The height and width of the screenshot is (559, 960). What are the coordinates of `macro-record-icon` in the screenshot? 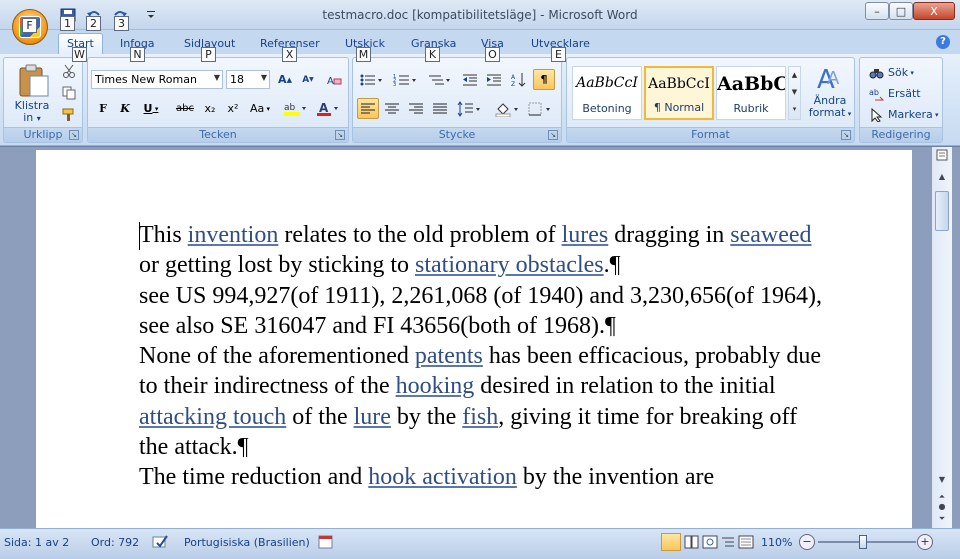 It's located at (326, 543).